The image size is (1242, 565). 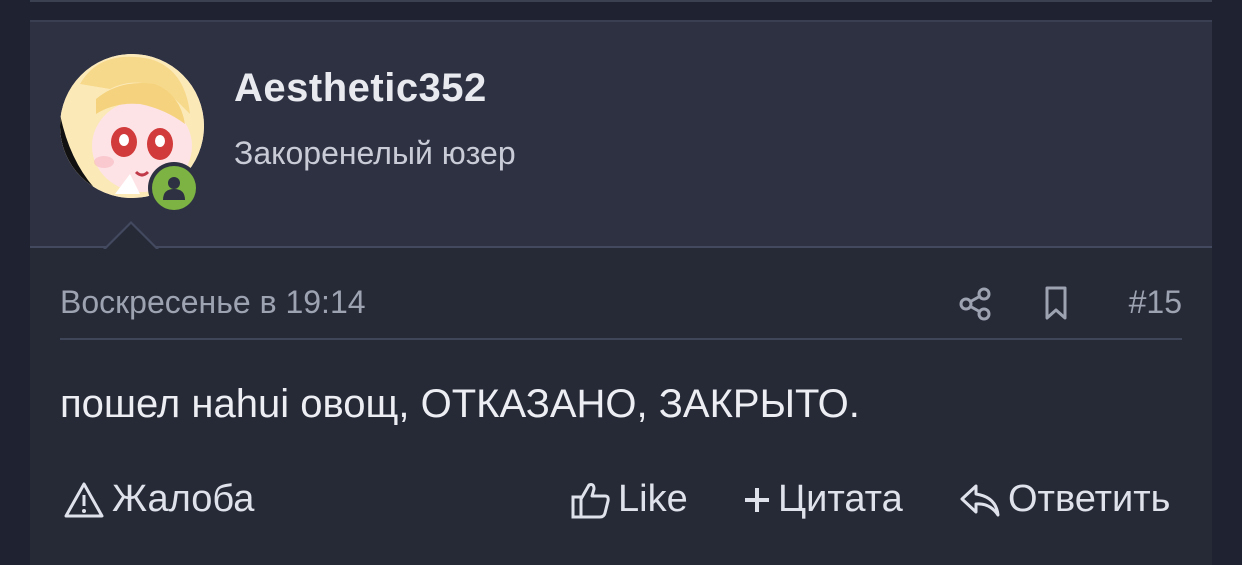 What do you see at coordinates (840, 499) in the screenshot?
I see `quote-label: Цитата` at bounding box center [840, 499].